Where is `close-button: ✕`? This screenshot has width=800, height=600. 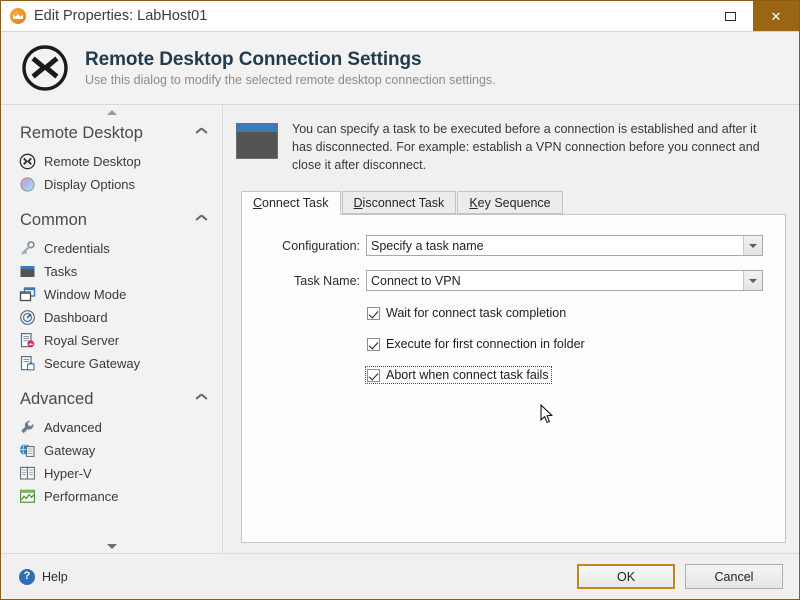
close-button: ✕ is located at coordinates (776, 16).